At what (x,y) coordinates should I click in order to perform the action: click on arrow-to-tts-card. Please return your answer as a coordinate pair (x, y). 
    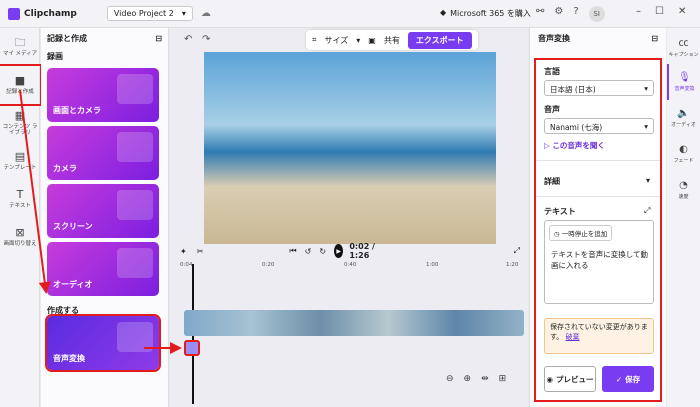
    Looking at the image, I should click on (35, 191).